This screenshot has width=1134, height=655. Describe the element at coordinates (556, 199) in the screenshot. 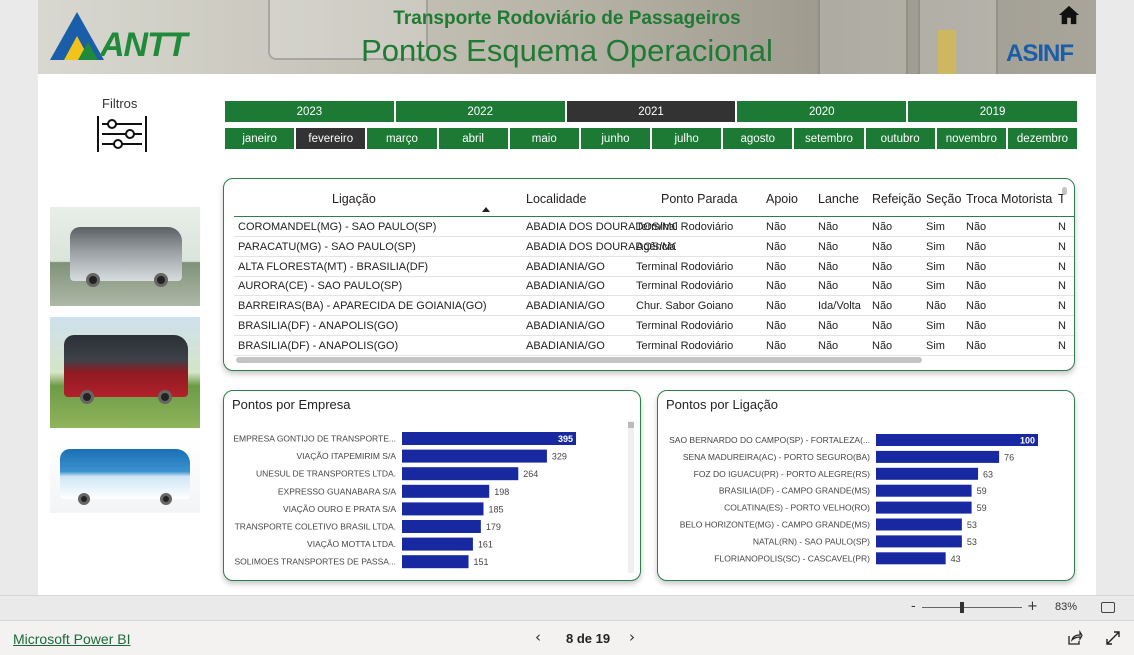

I see `column-header: Localidade` at that location.